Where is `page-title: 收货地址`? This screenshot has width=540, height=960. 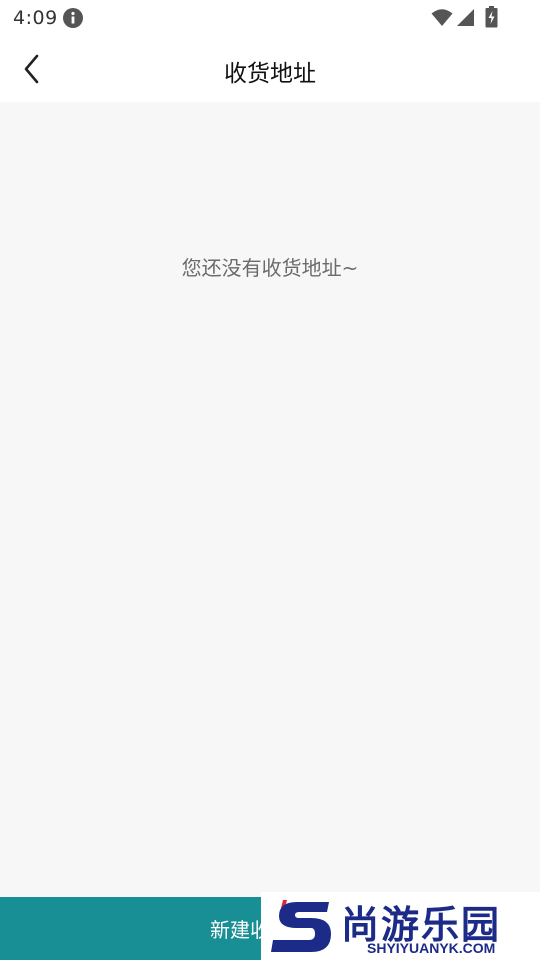
page-title: 收货地址 is located at coordinates (270, 74).